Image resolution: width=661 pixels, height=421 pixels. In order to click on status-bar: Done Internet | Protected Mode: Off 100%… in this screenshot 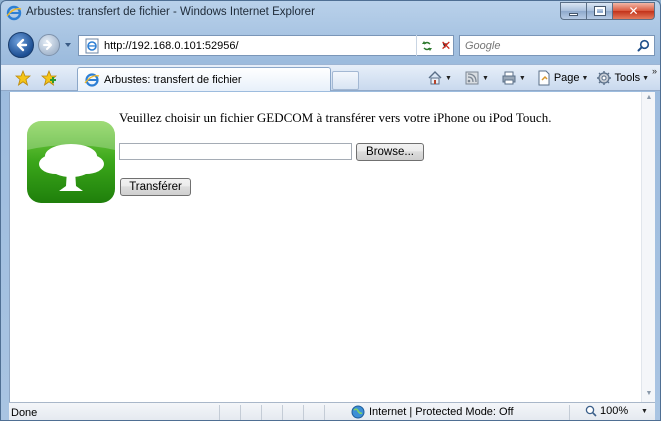, I will do `click(332, 411)`.